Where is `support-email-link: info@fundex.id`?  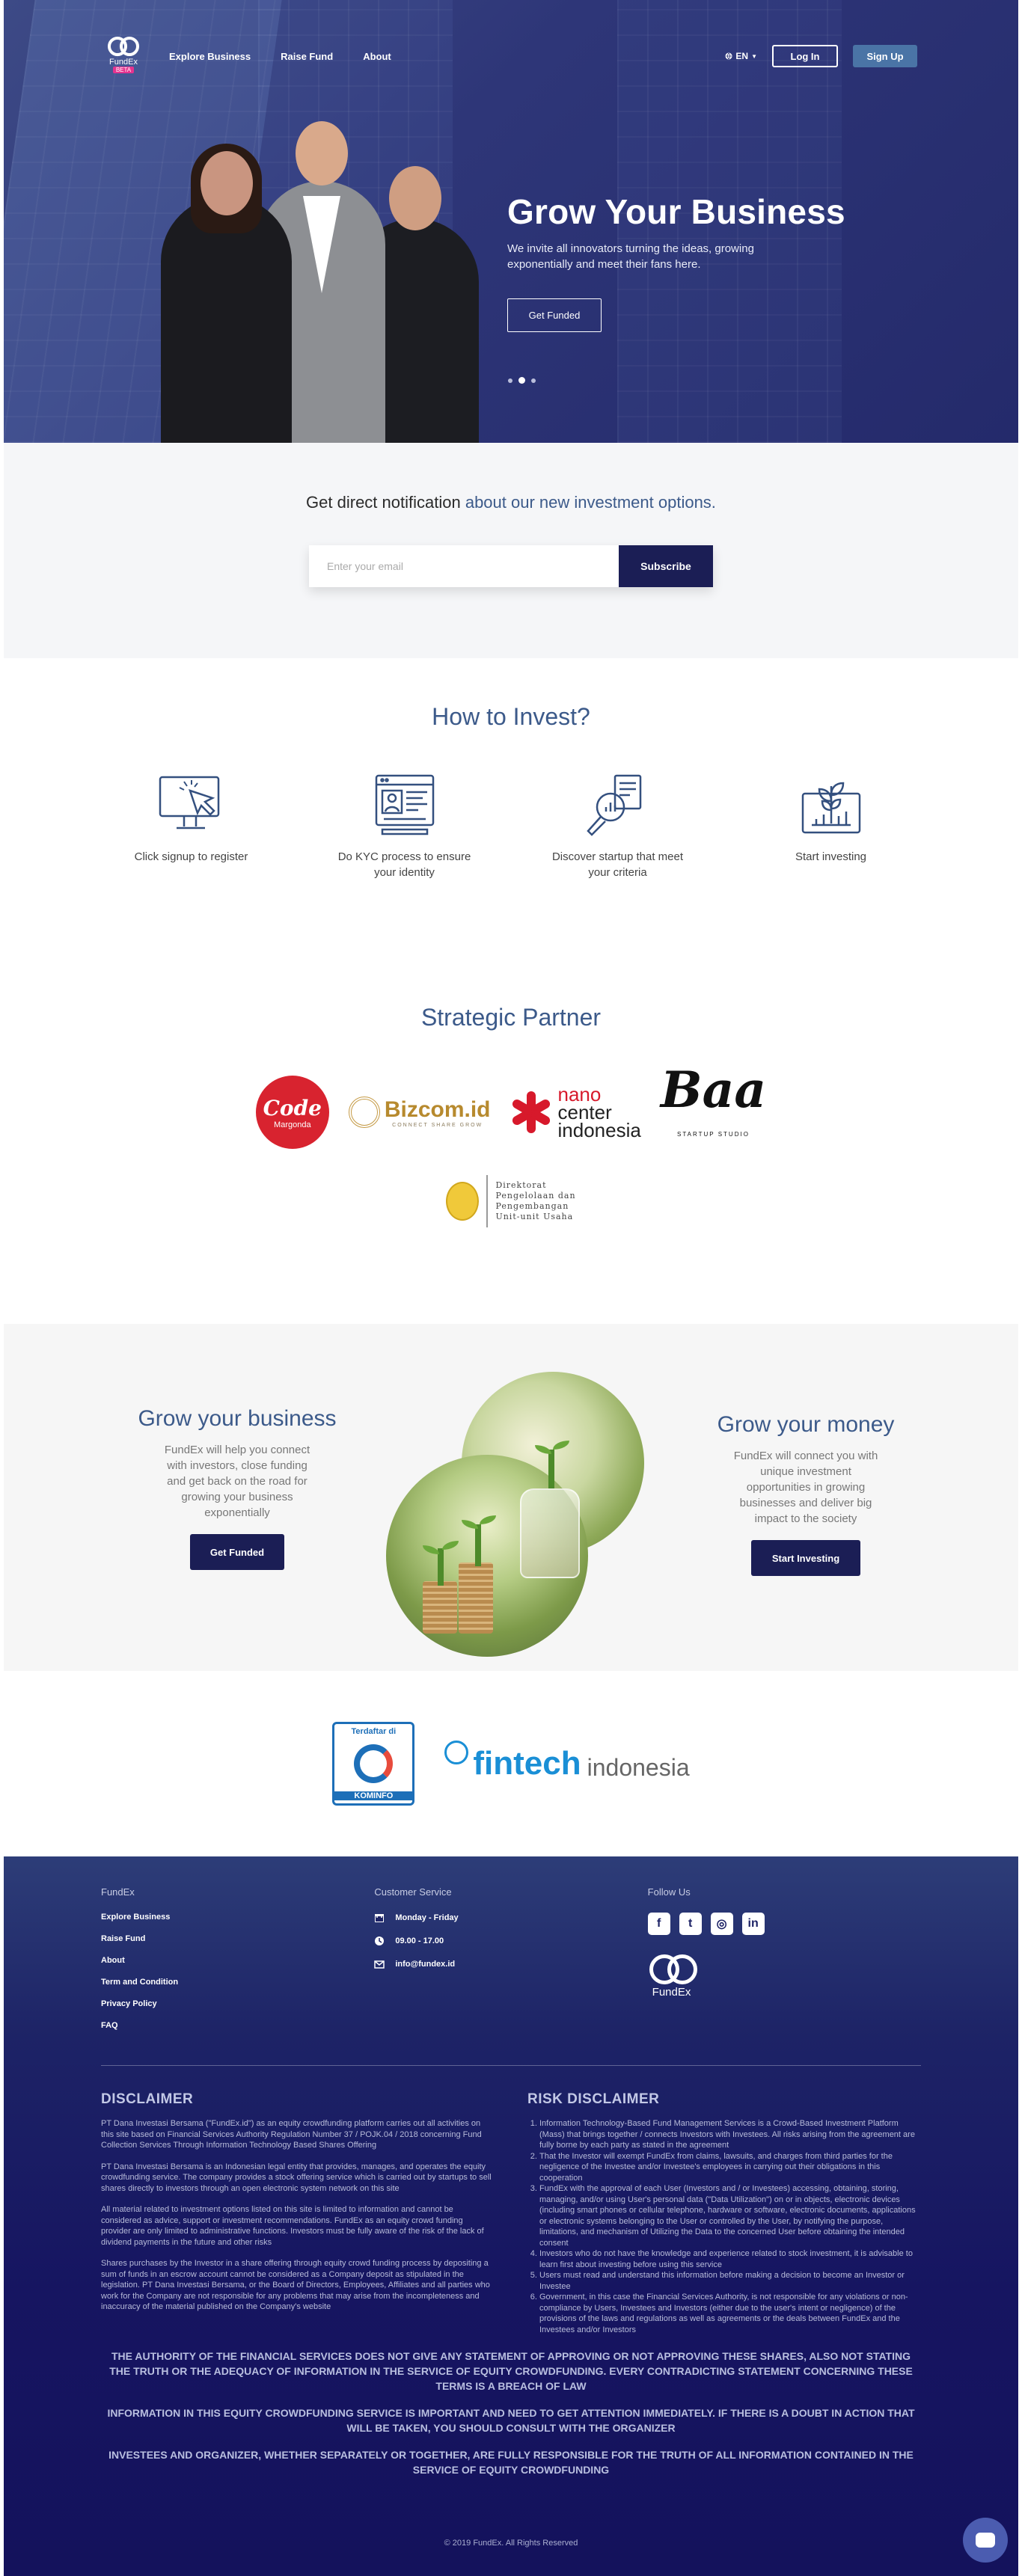 support-email-link: info@fundex.id is located at coordinates (510, 1964).